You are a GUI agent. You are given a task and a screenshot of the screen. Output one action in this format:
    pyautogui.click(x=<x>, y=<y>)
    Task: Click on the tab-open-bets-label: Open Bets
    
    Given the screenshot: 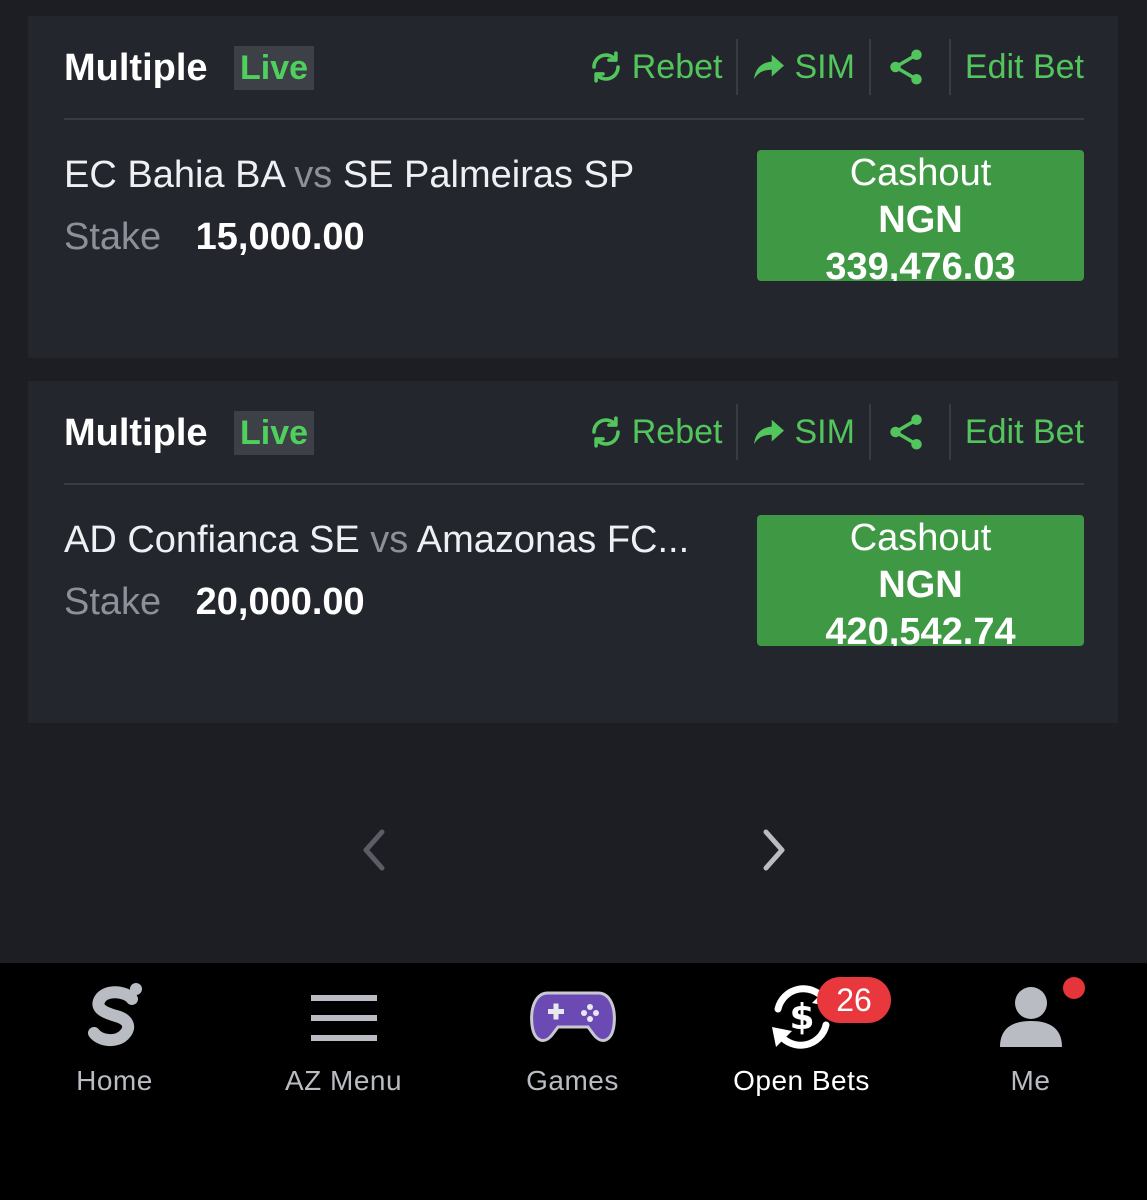 What is the action you would take?
    pyautogui.click(x=801, y=1080)
    